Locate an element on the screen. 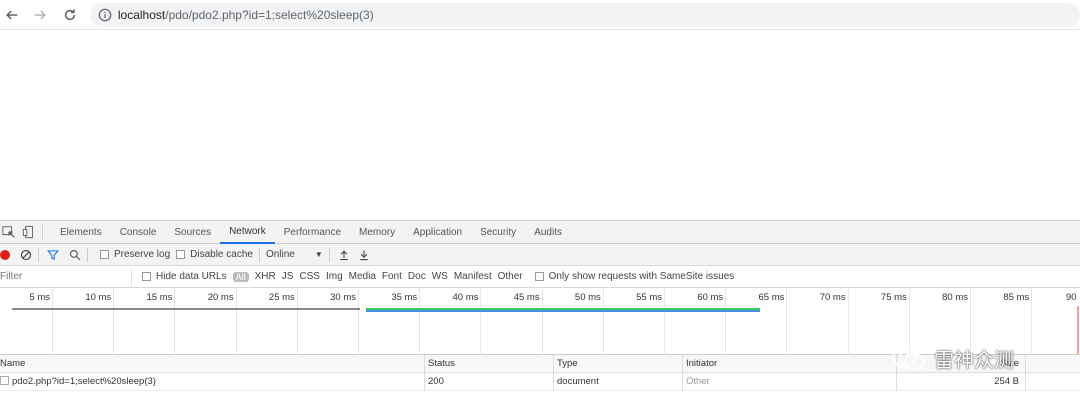 This screenshot has width=1080, height=412. timeline-tick-label: 30 ms is located at coordinates (343, 297).